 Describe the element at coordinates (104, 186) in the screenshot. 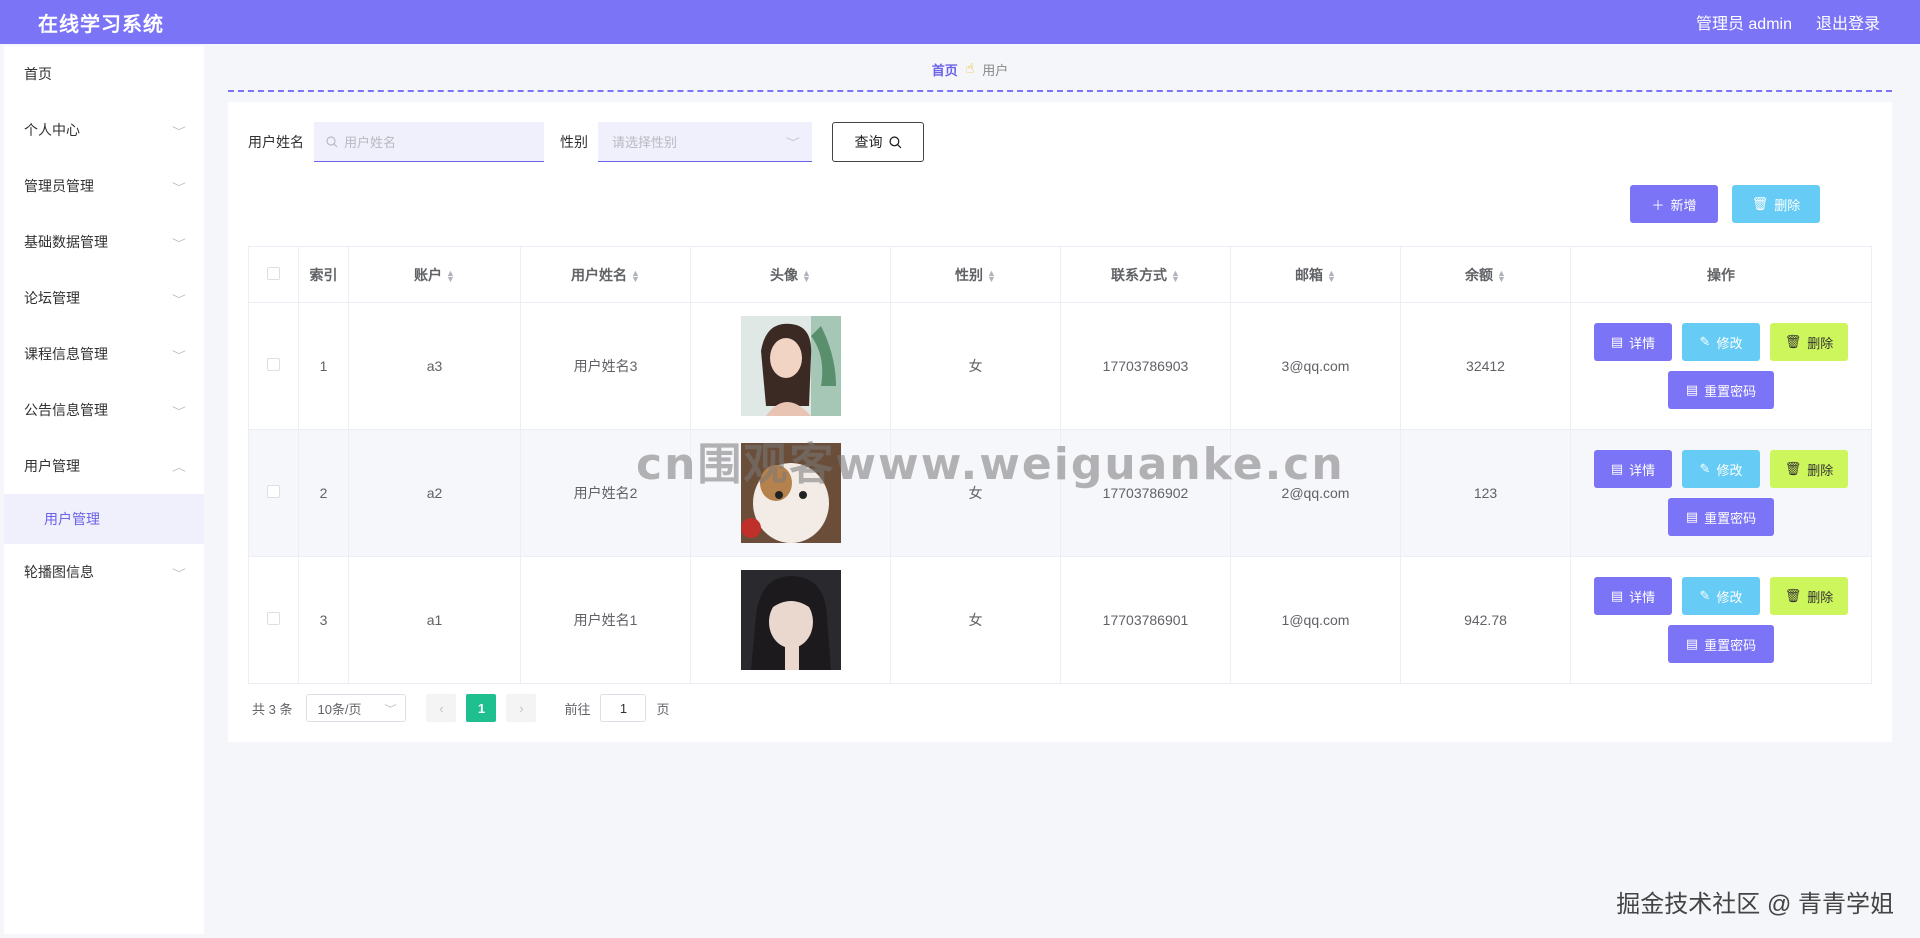

I see `sidebar-item-admin-management: 管理员管理 ﹀` at that location.